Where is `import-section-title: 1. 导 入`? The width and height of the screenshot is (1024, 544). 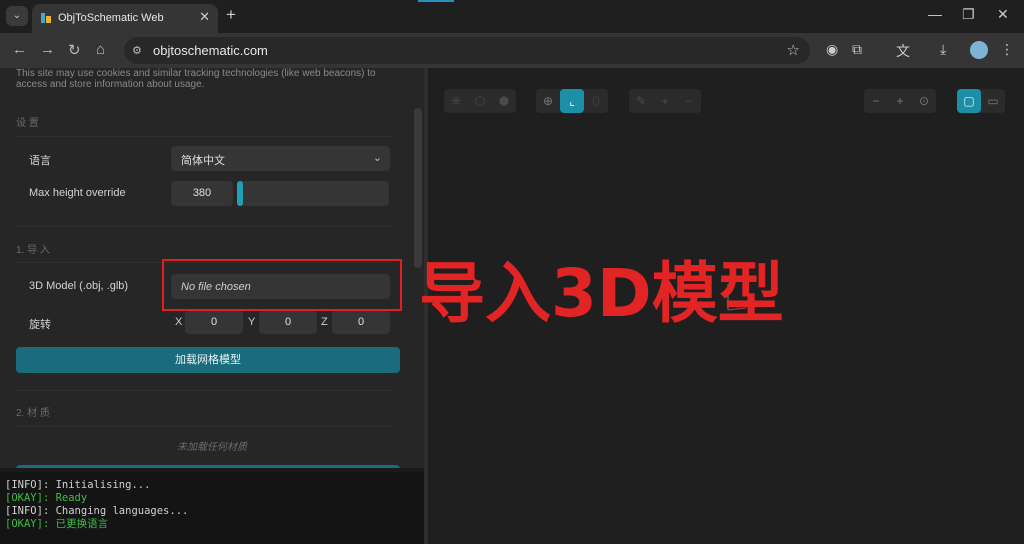 import-section-title: 1. 导 入 is located at coordinates (33, 250).